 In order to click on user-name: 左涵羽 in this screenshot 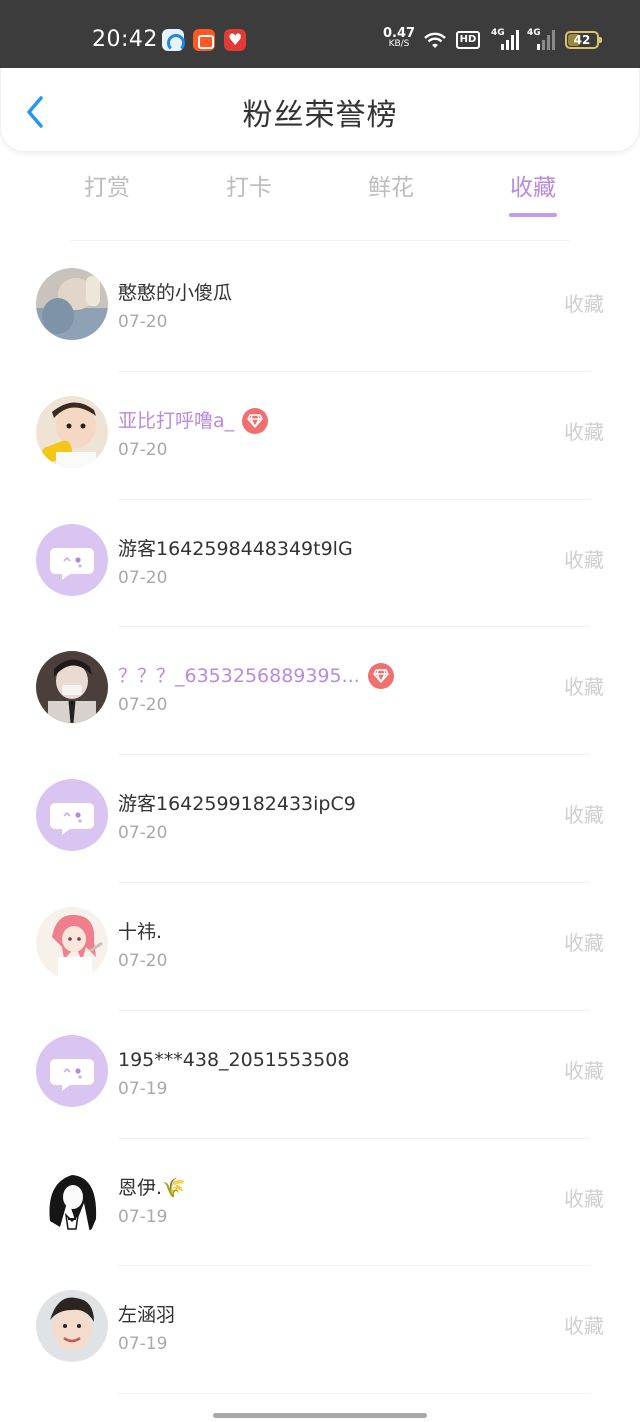, I will do `click(147, 1315)`.